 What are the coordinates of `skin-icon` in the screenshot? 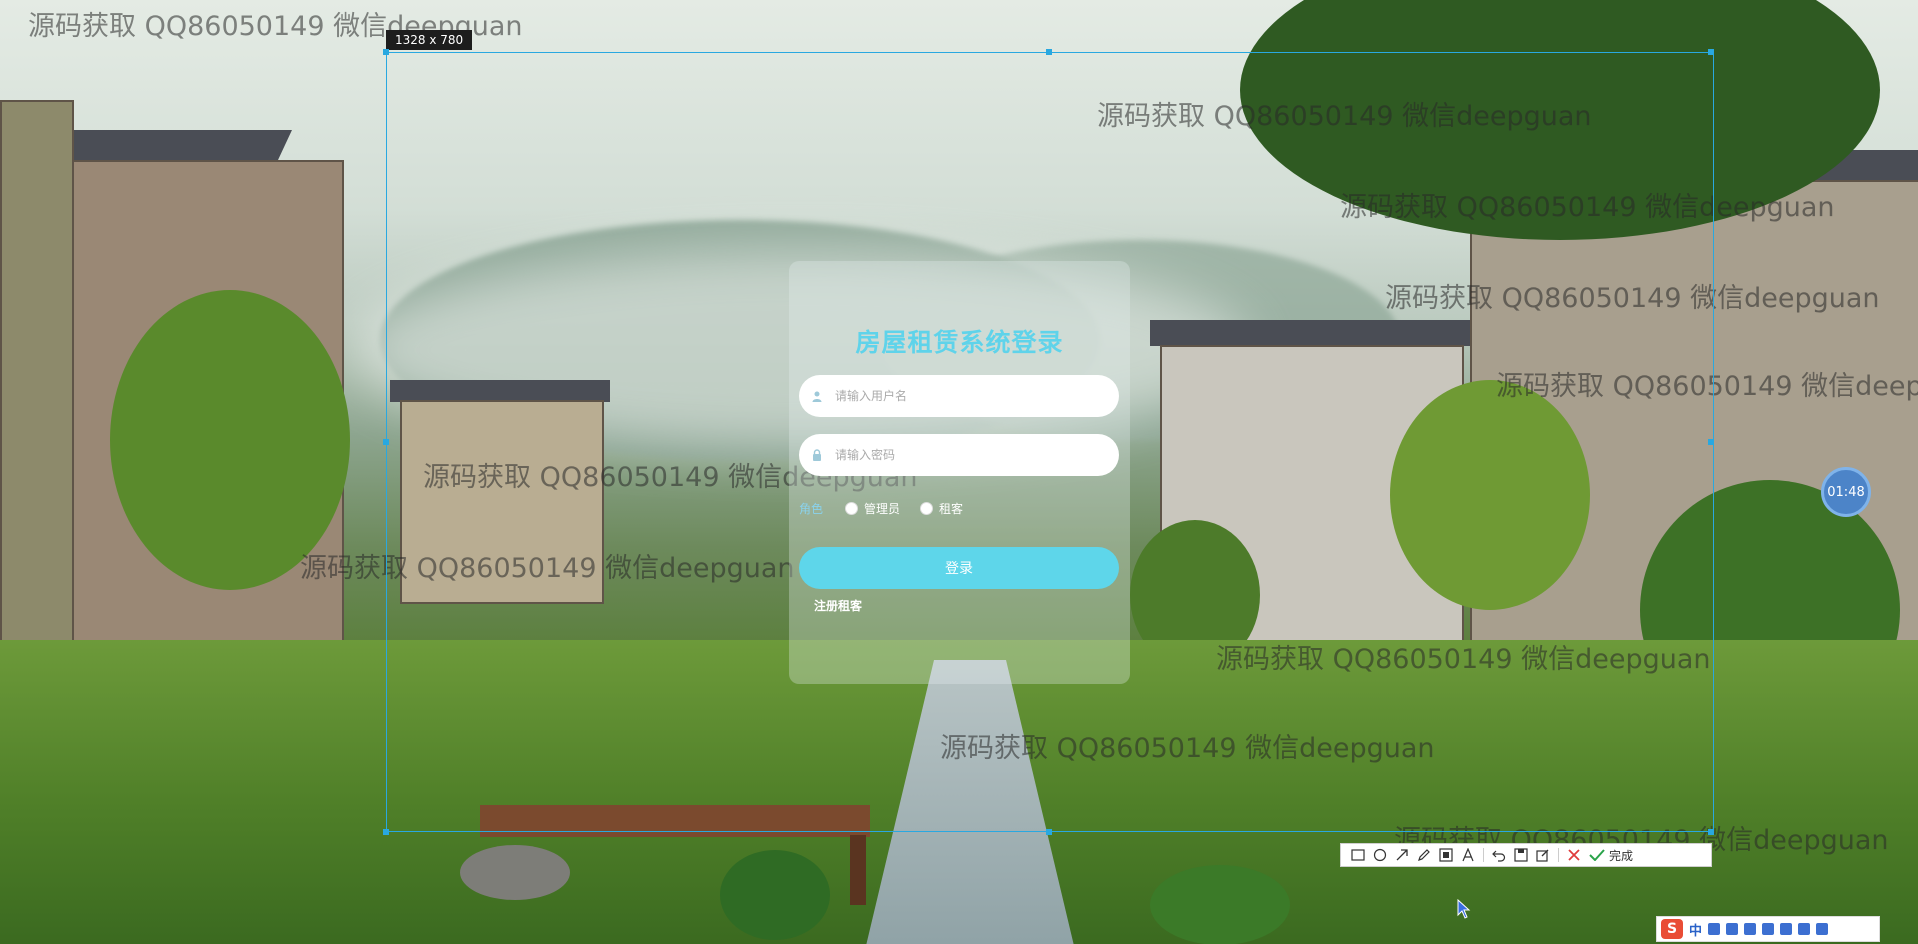 It's located at (1804, 929).